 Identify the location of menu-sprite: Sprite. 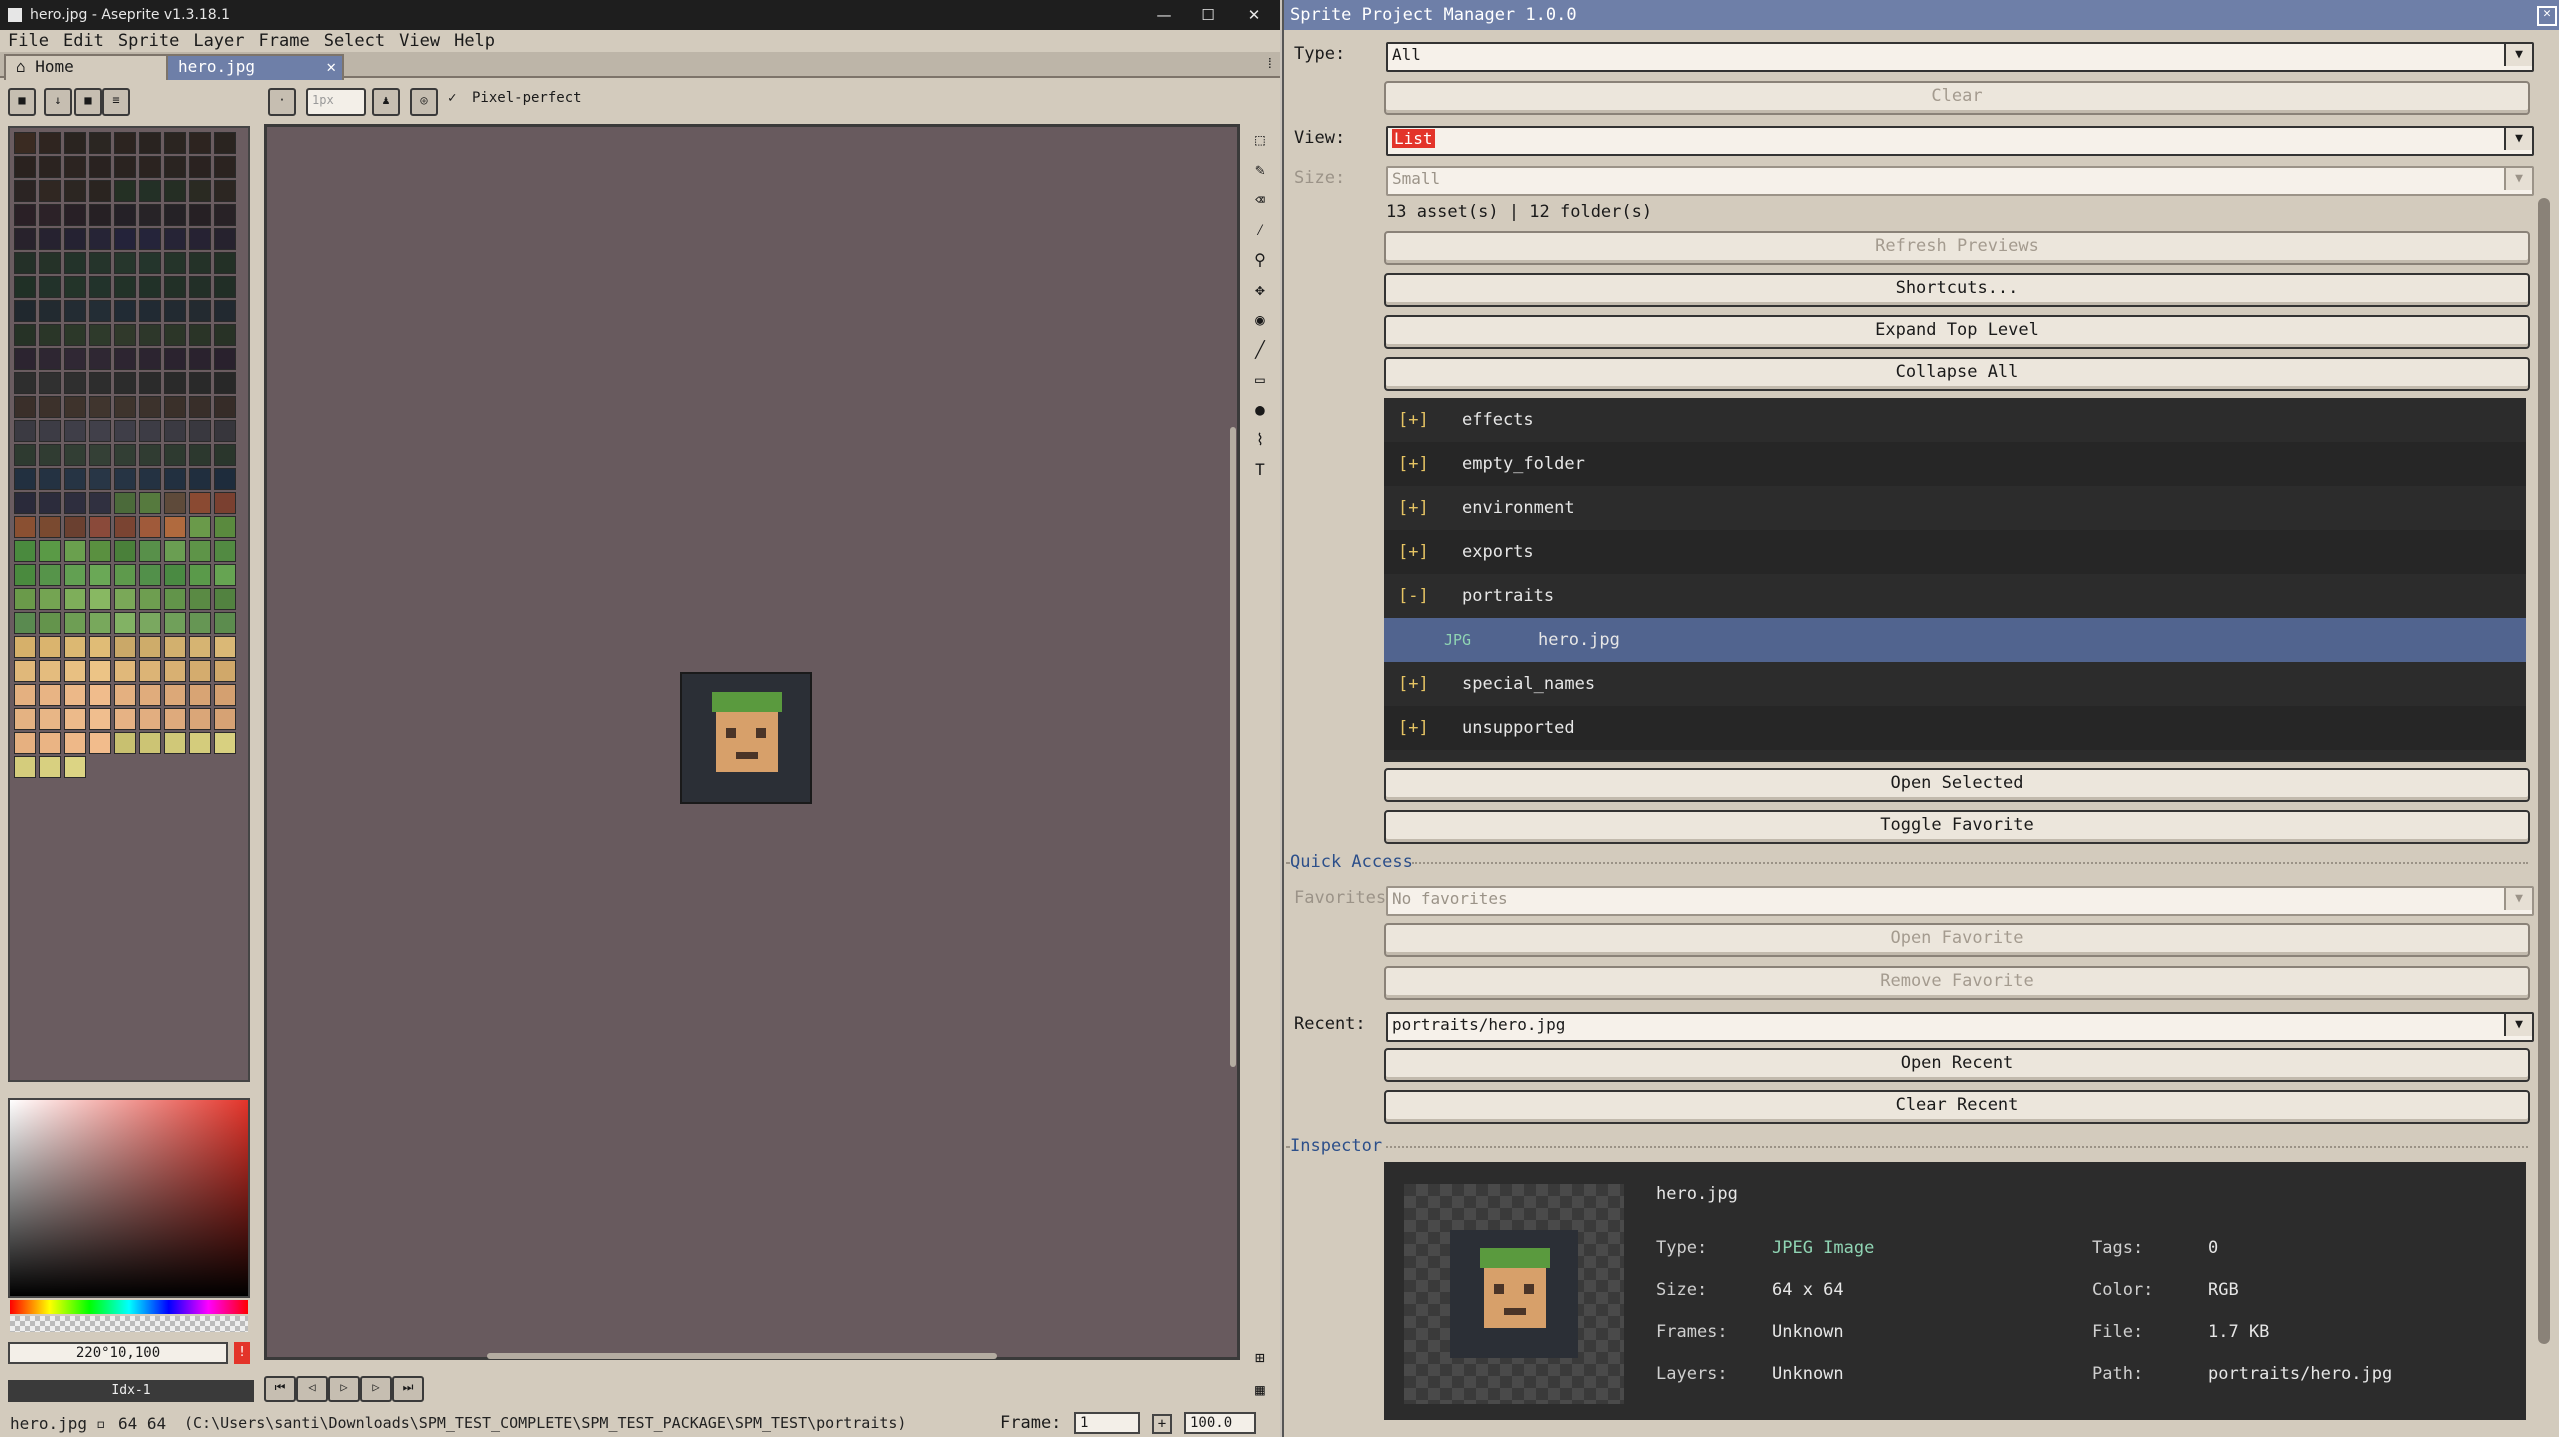
(147, 41).